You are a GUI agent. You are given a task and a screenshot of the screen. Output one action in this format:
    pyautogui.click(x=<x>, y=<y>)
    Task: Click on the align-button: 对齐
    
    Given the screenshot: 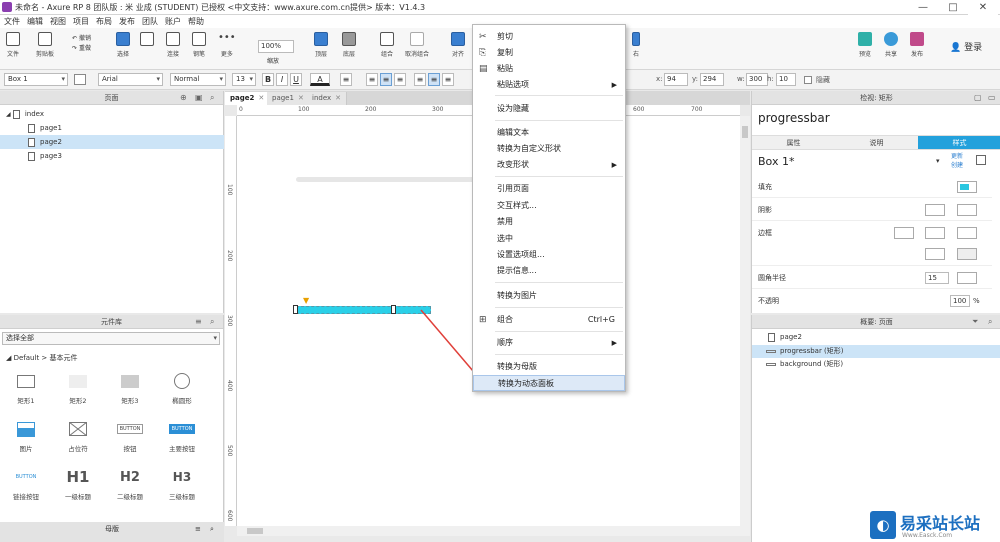 What is the action you would take?
    pyautogui.click(x=458, y=45)
    